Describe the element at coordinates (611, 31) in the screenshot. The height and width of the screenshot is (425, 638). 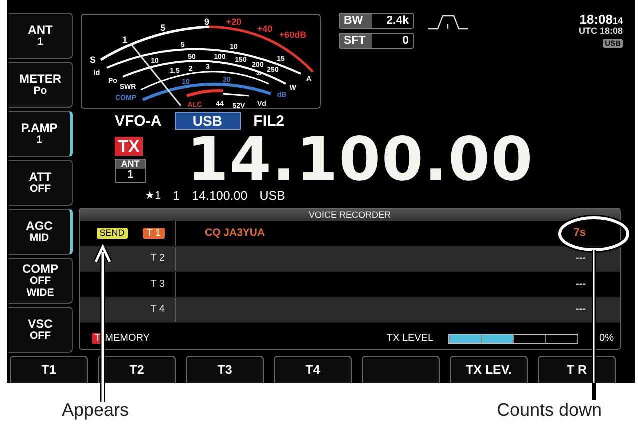
I see `utc-time: 18:08` at that location.